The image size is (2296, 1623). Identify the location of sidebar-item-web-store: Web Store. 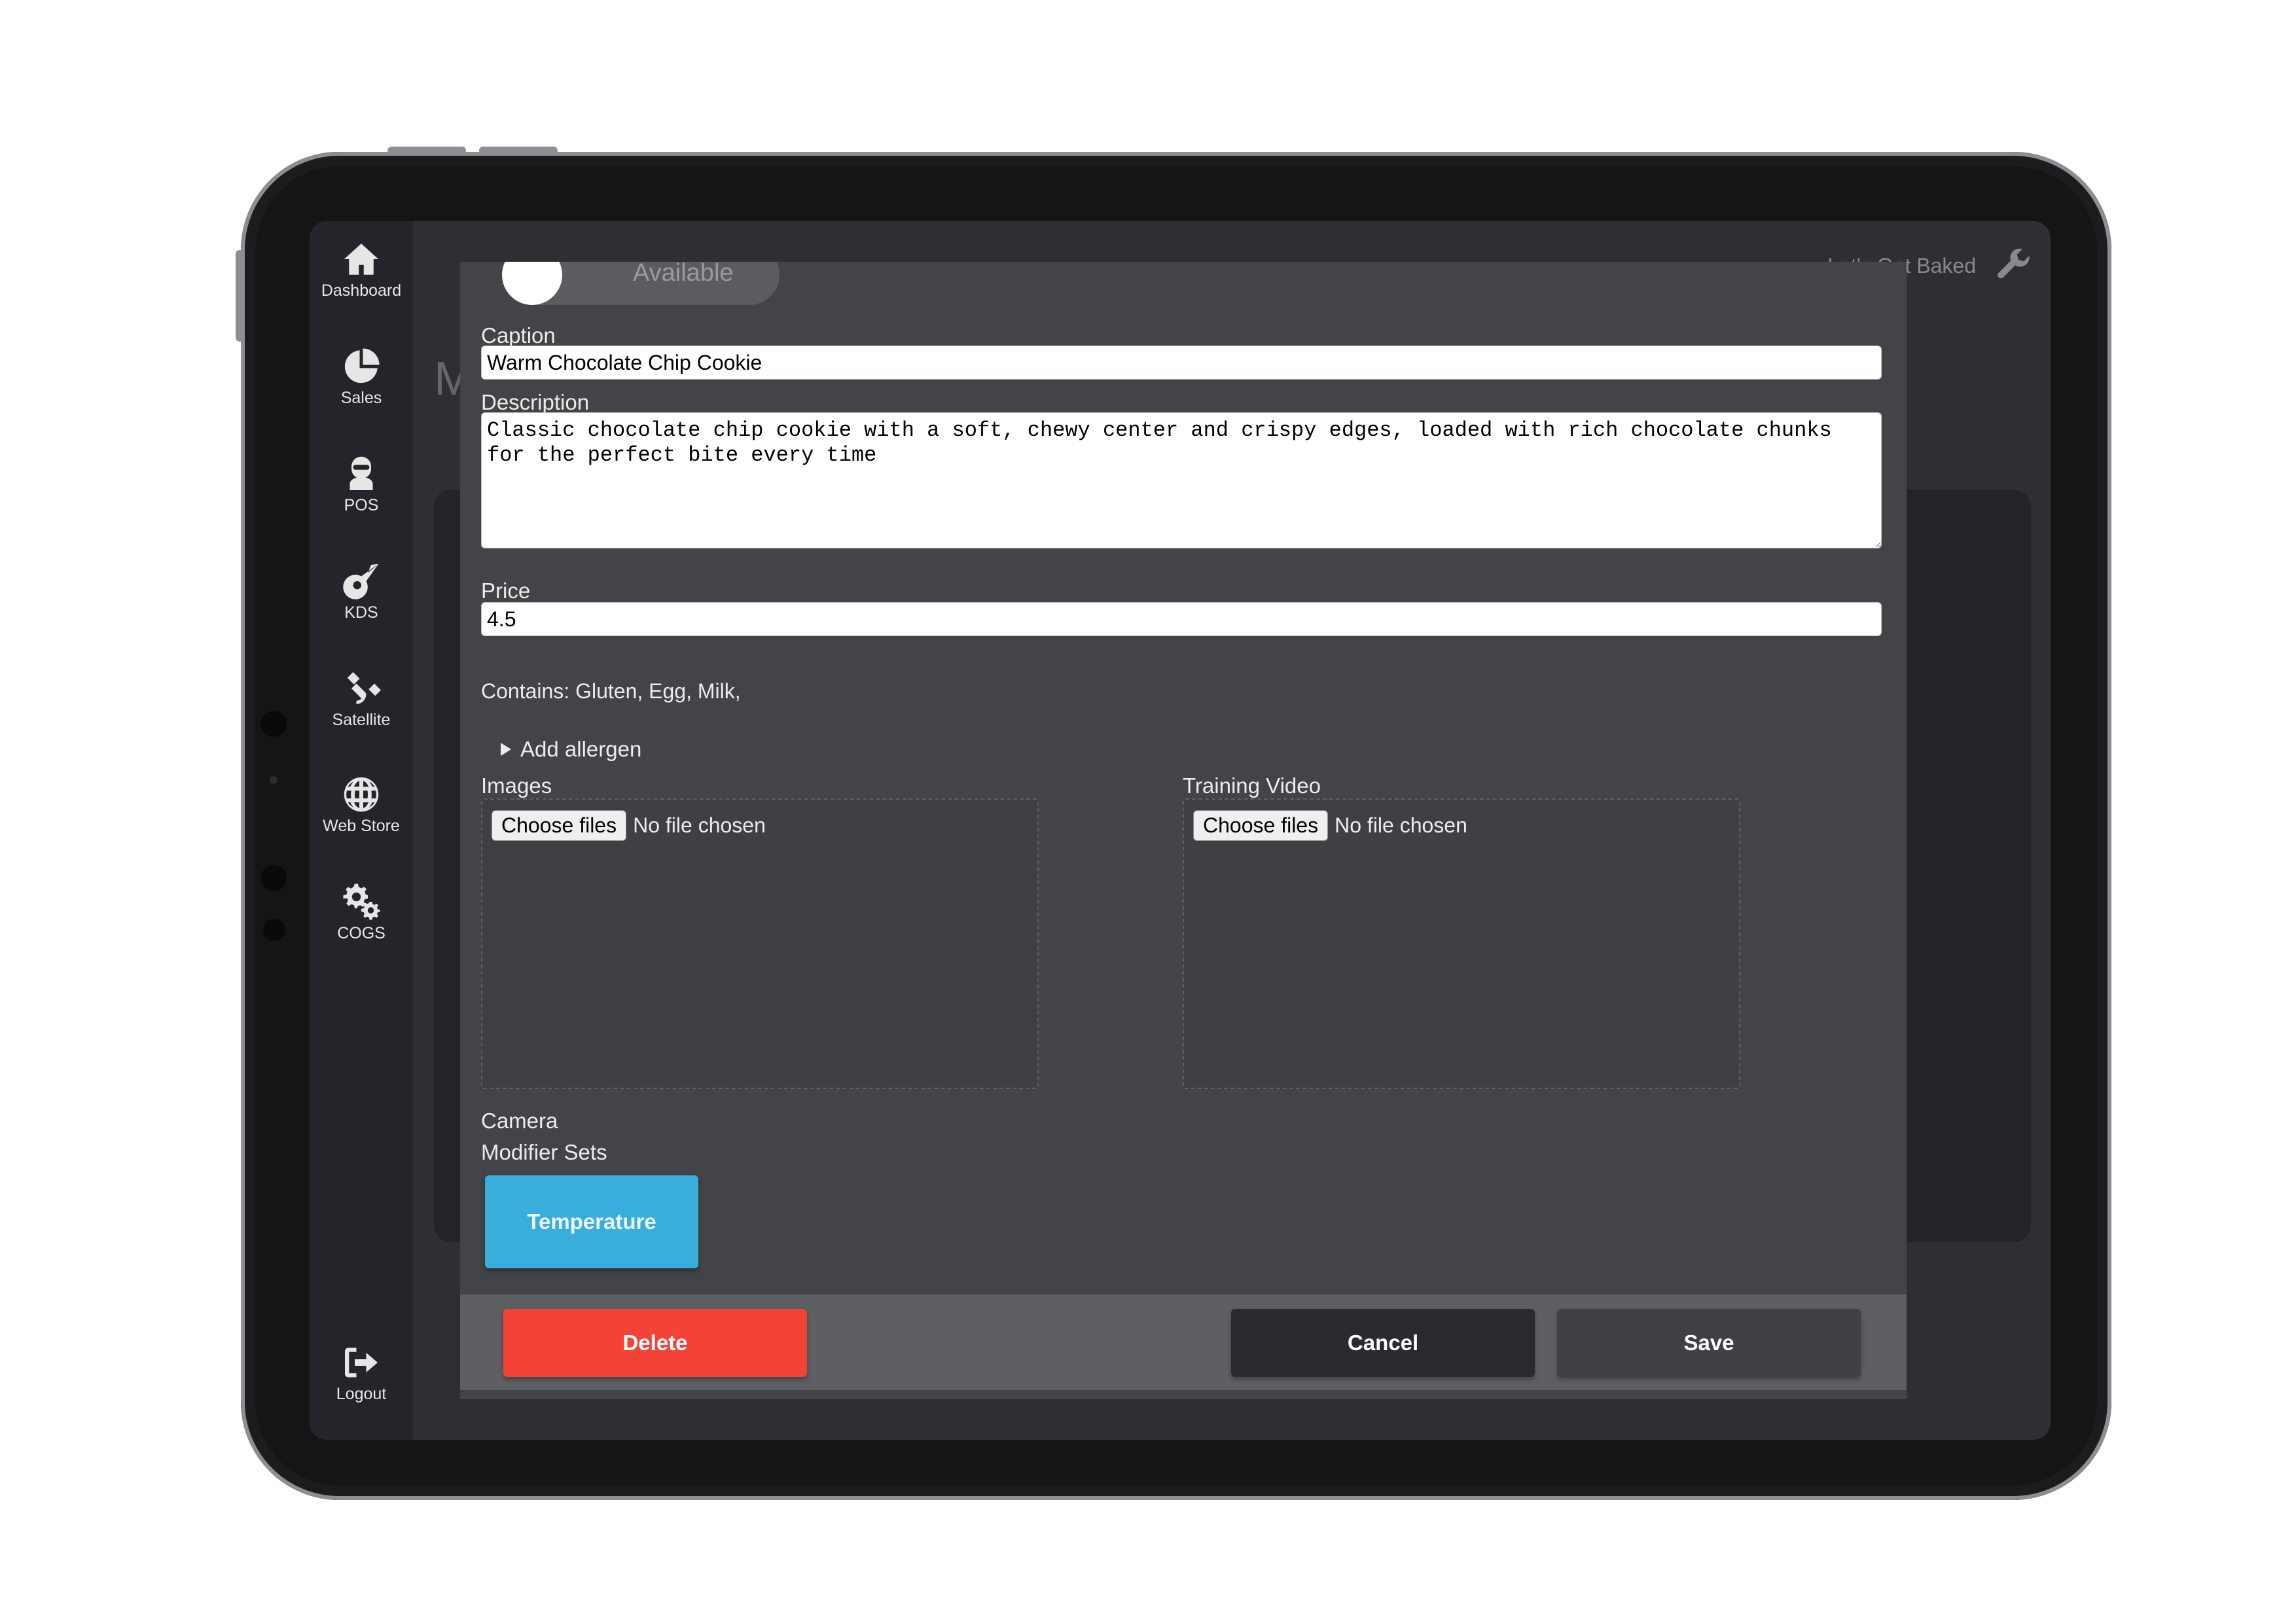
(361, 805).